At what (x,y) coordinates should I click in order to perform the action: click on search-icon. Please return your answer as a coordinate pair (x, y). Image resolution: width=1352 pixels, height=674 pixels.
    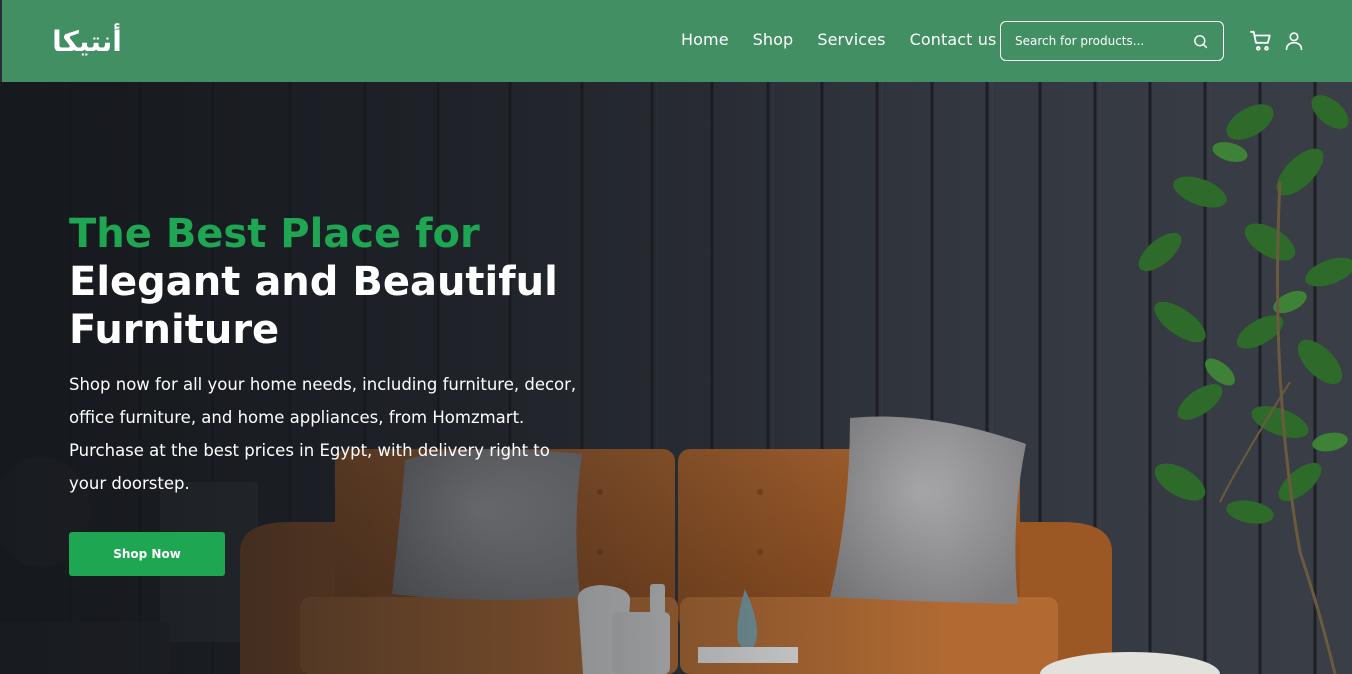
    Looking at the image, I should click on (1200, 41).